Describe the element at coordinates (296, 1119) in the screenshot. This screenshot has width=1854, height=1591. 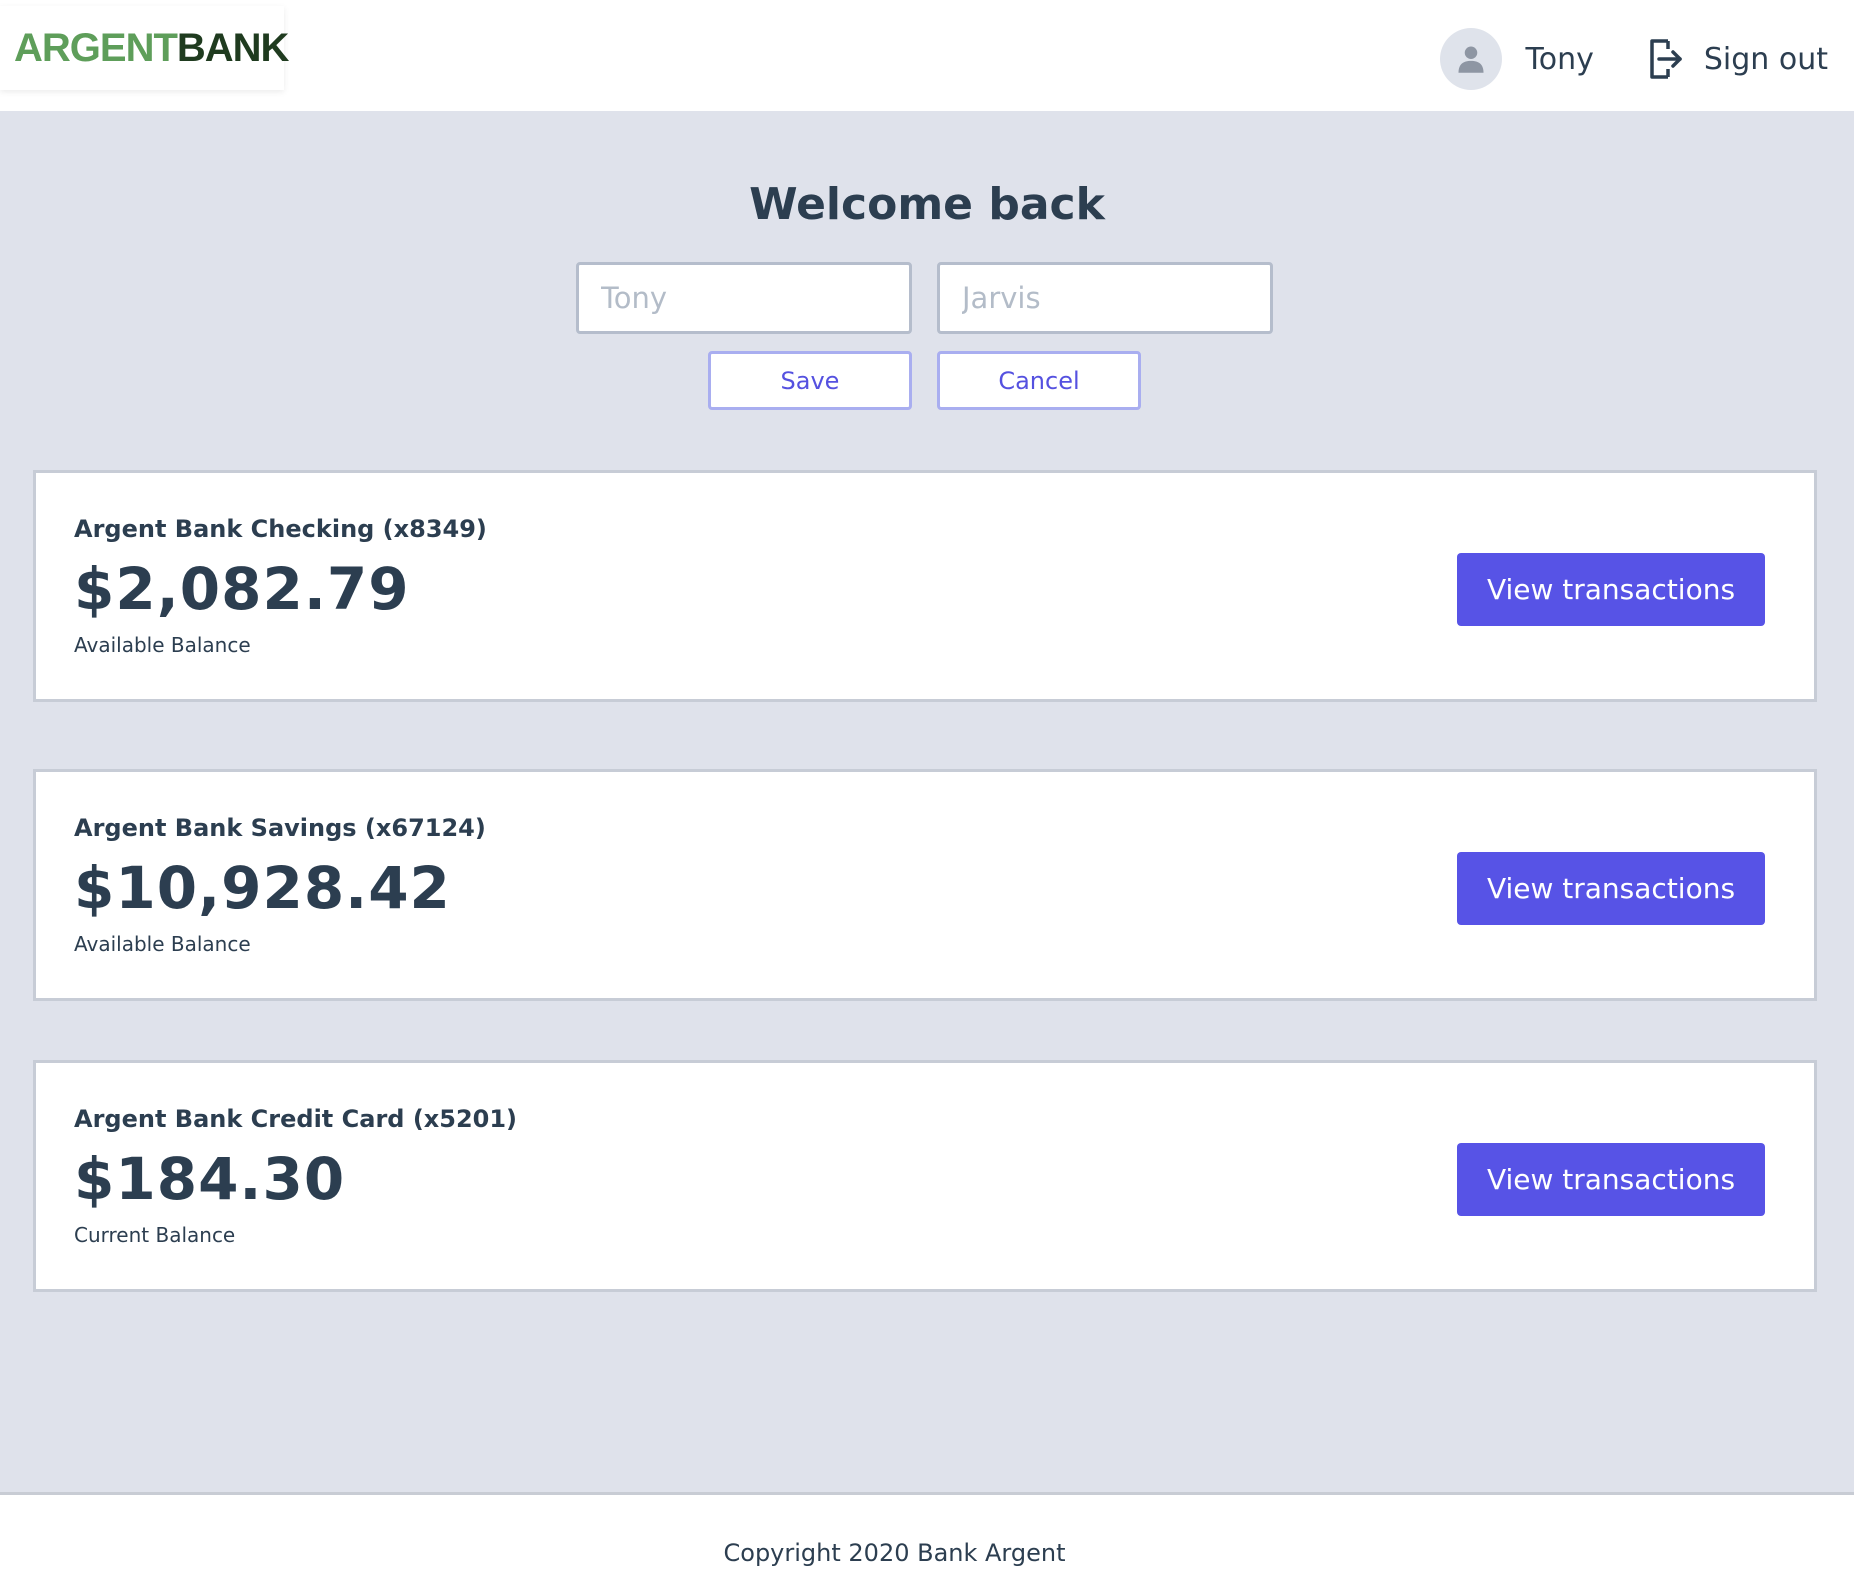
I see `account-title: Argent Bank Credit Card (x5201)` at that location.